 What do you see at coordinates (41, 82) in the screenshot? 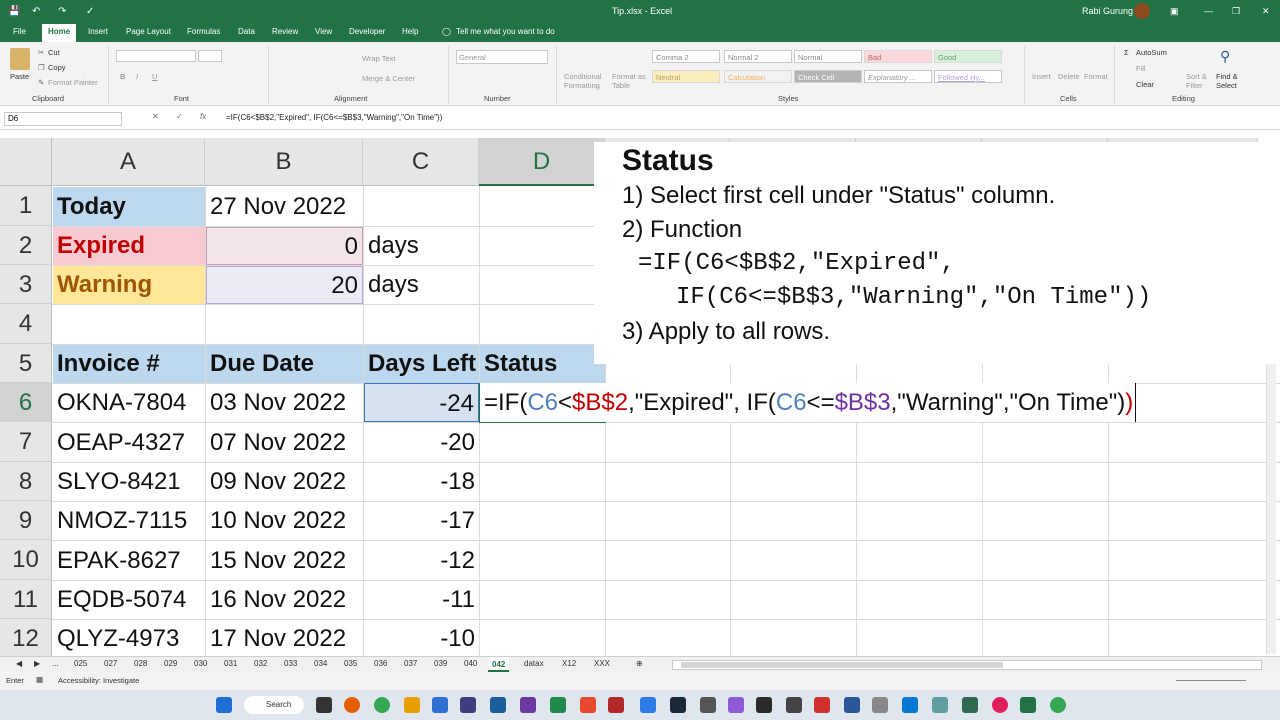
I see `format-painter-icon: ✎` at bounding box center [41, 82].